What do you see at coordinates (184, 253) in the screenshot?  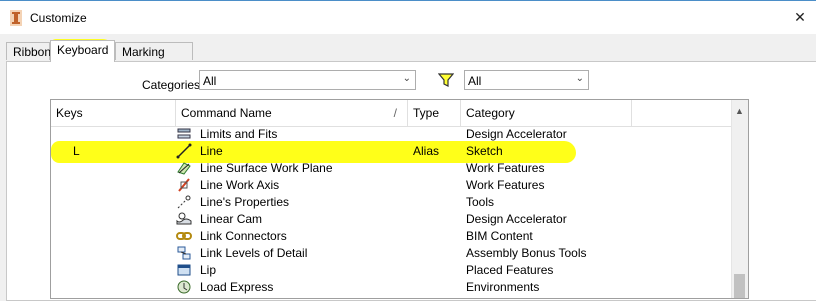 I see `link-levels-icon` at bounding box center [184, 253].